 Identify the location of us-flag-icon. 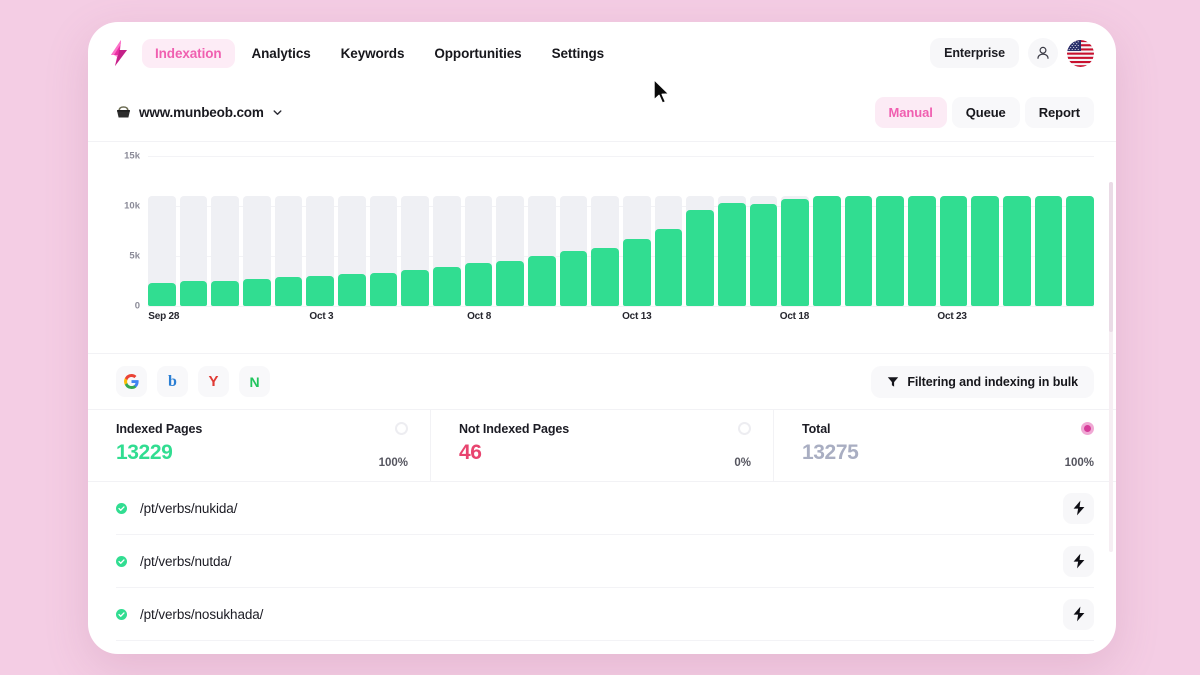
(1080, 53).